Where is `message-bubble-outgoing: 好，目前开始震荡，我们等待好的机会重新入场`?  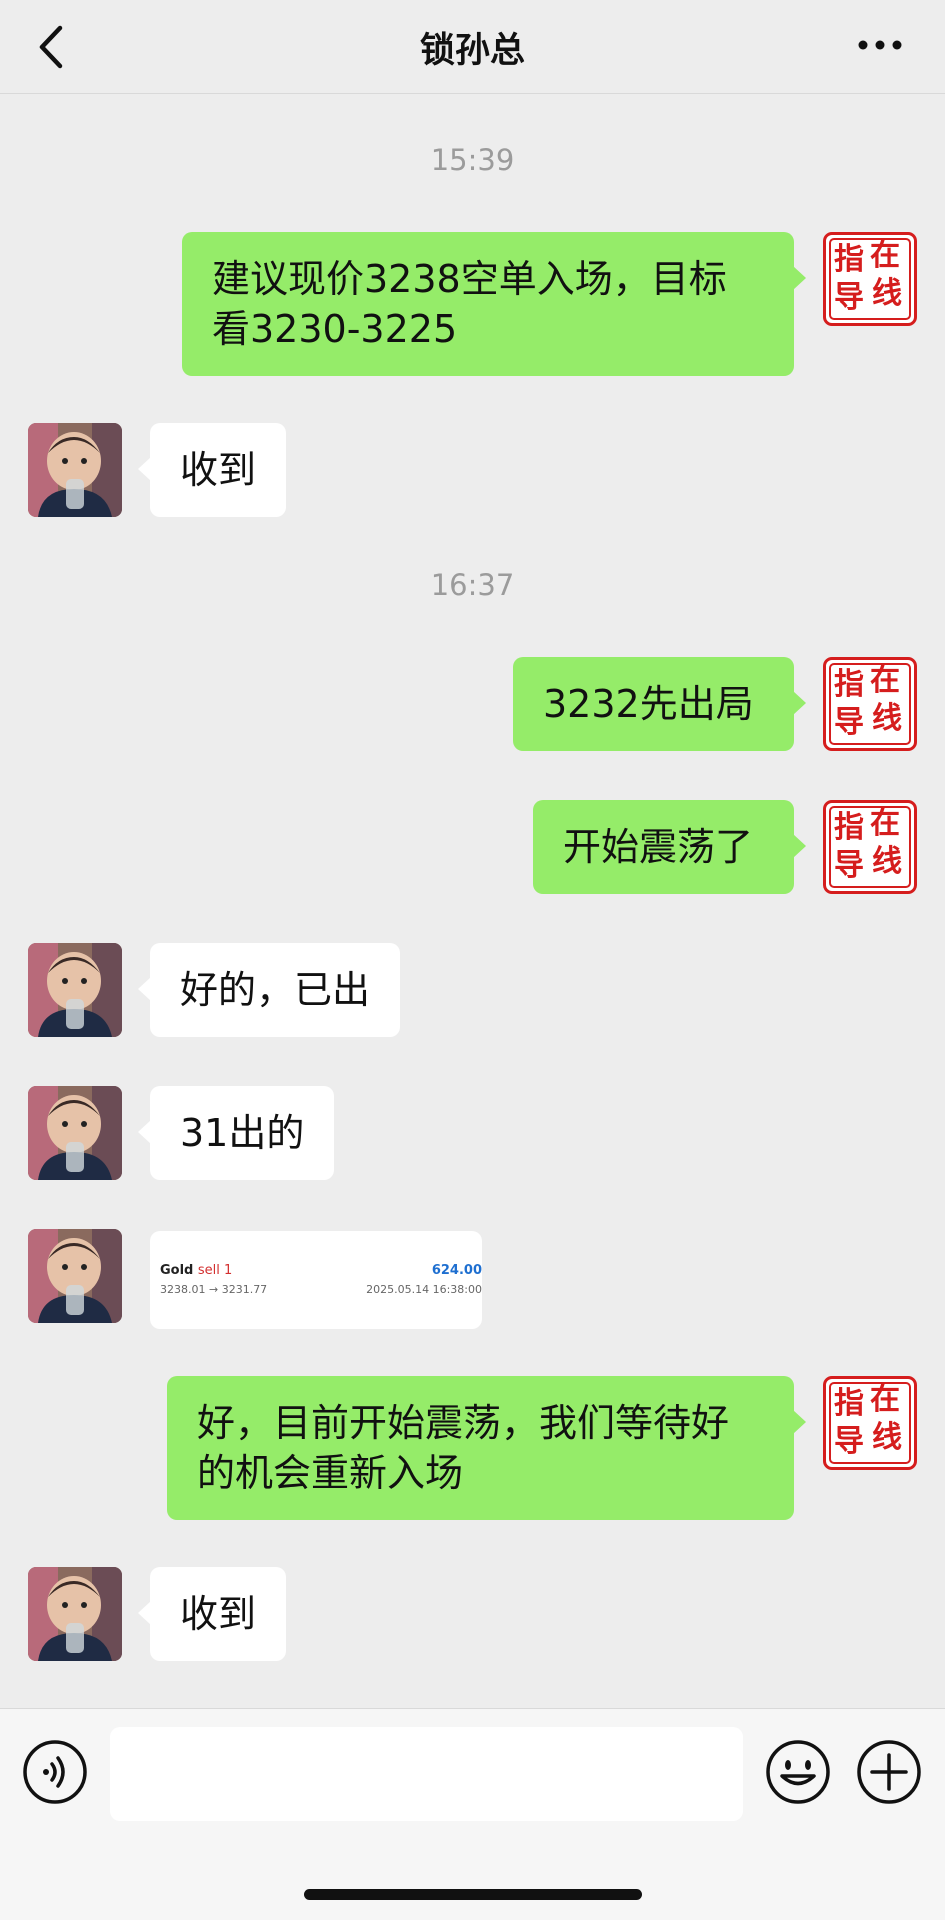 message-bubble-outgoing: 好，目前开始震荡，我们等待好的机会重新入场 is located at coordinates (486, 1448).